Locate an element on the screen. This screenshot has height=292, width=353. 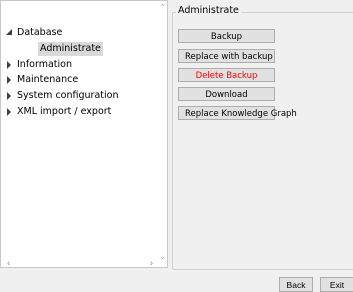
replace-knowledge-graph-button: Replace Knowledge Graph is located at coordinates (237, 113).